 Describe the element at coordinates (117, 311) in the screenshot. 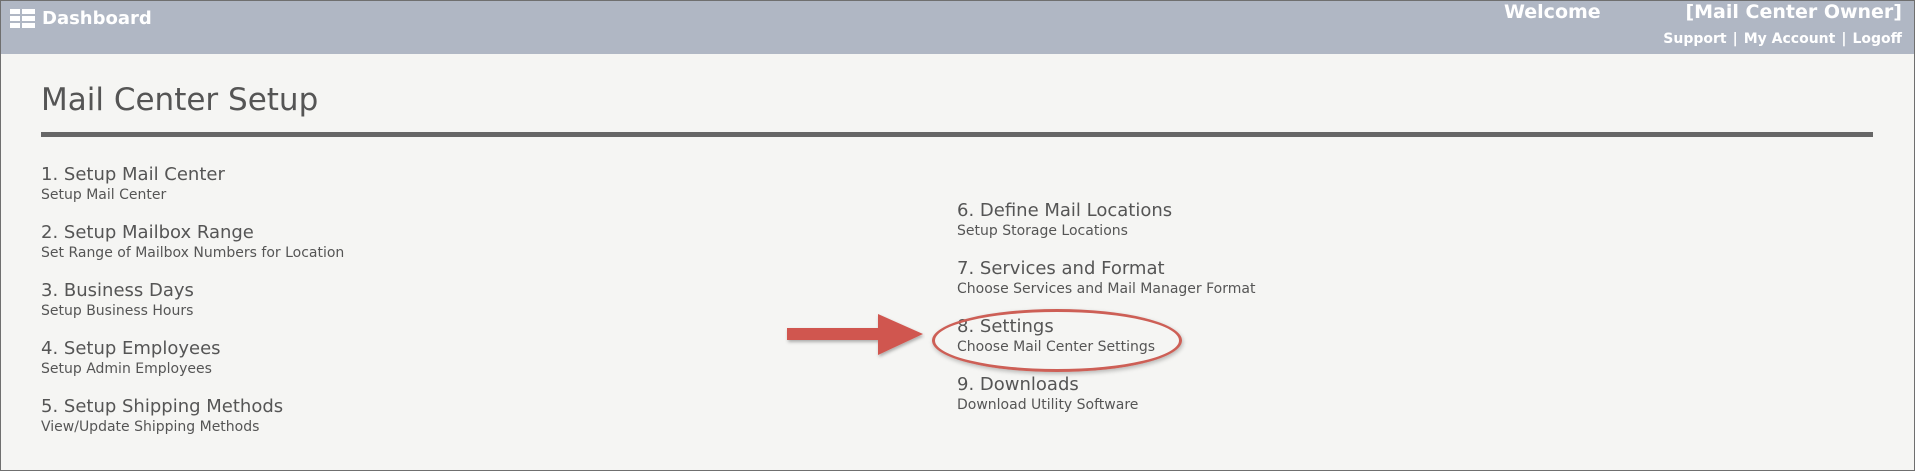

I see `setup-item-subtitle: Setup Business Hours` at that location.